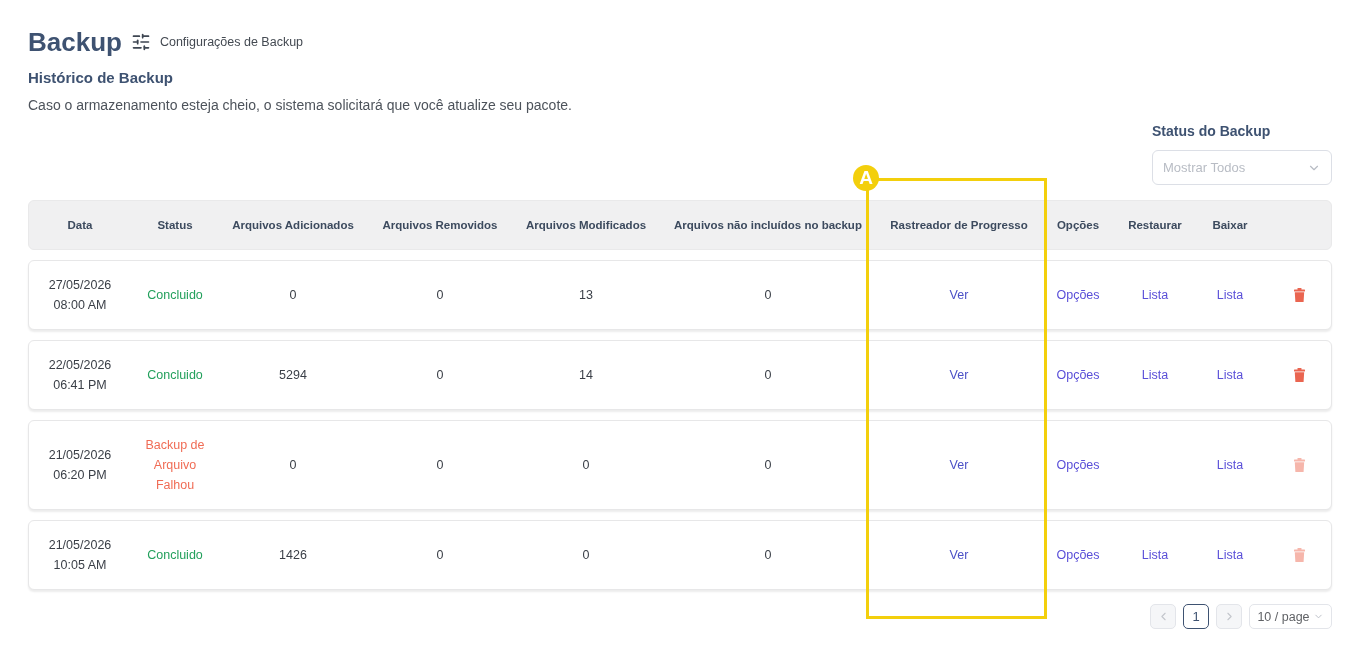  What do you see at coordinates (140, 42) in the screenshot?
I see `settings-icon` at bounding box center [140, 42].